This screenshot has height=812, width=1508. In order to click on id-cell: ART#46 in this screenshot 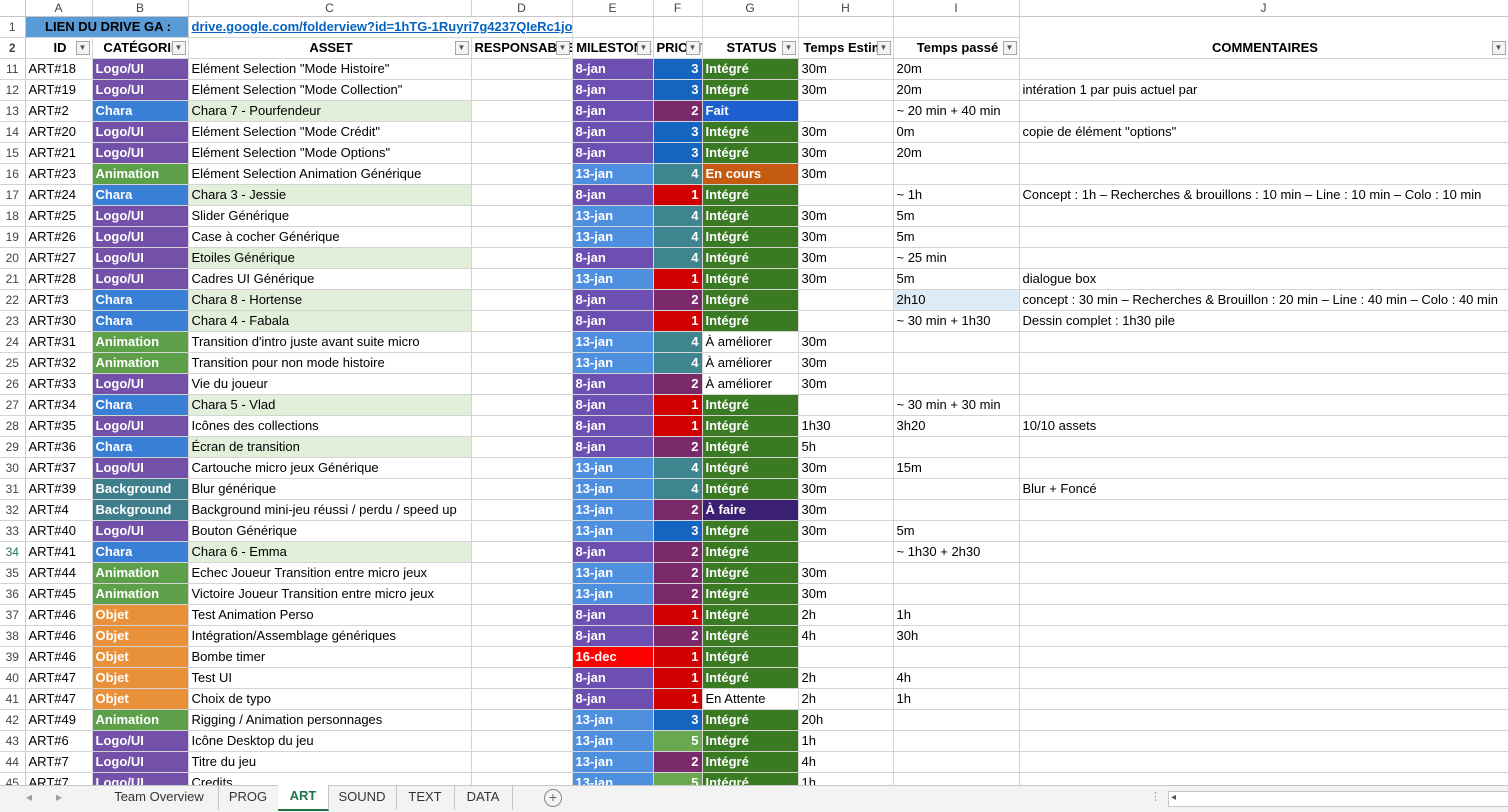, I will do `click(59, 636)`.